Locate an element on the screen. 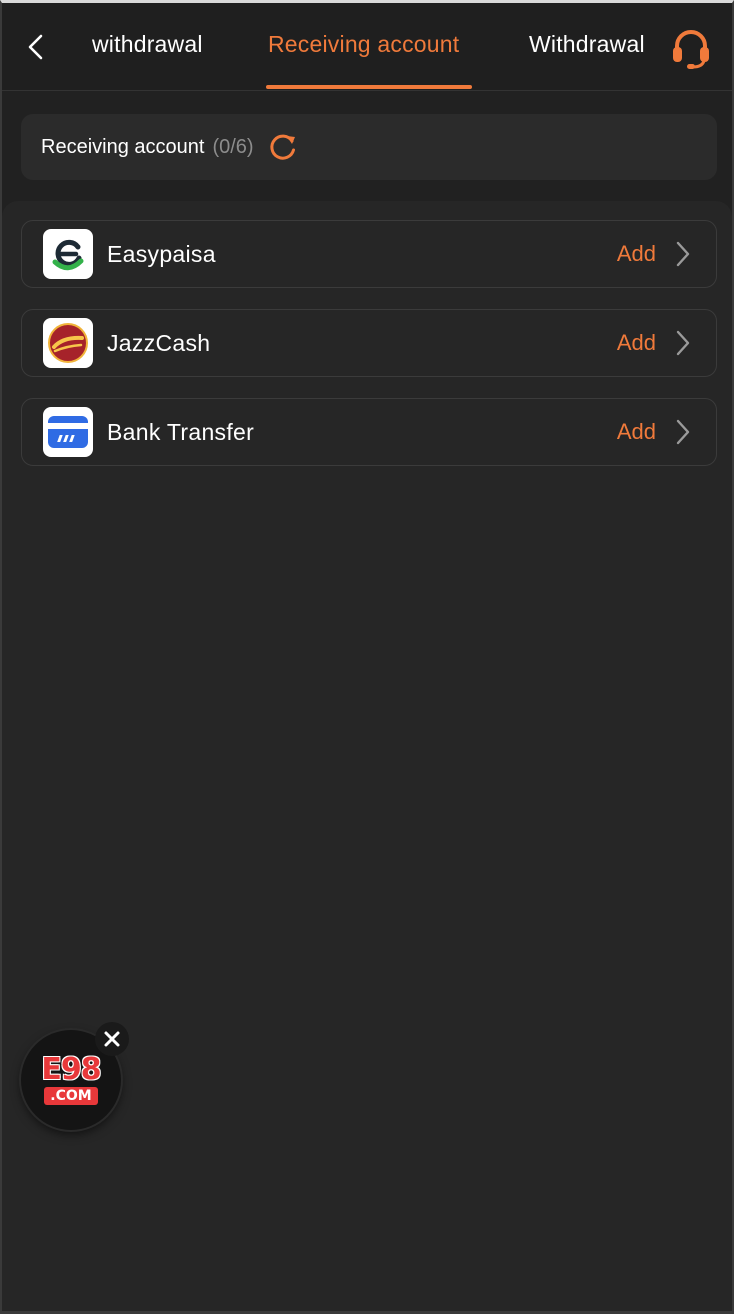  method-row-jazzcash: JazzCash Add is located at coordinates (369, 343).